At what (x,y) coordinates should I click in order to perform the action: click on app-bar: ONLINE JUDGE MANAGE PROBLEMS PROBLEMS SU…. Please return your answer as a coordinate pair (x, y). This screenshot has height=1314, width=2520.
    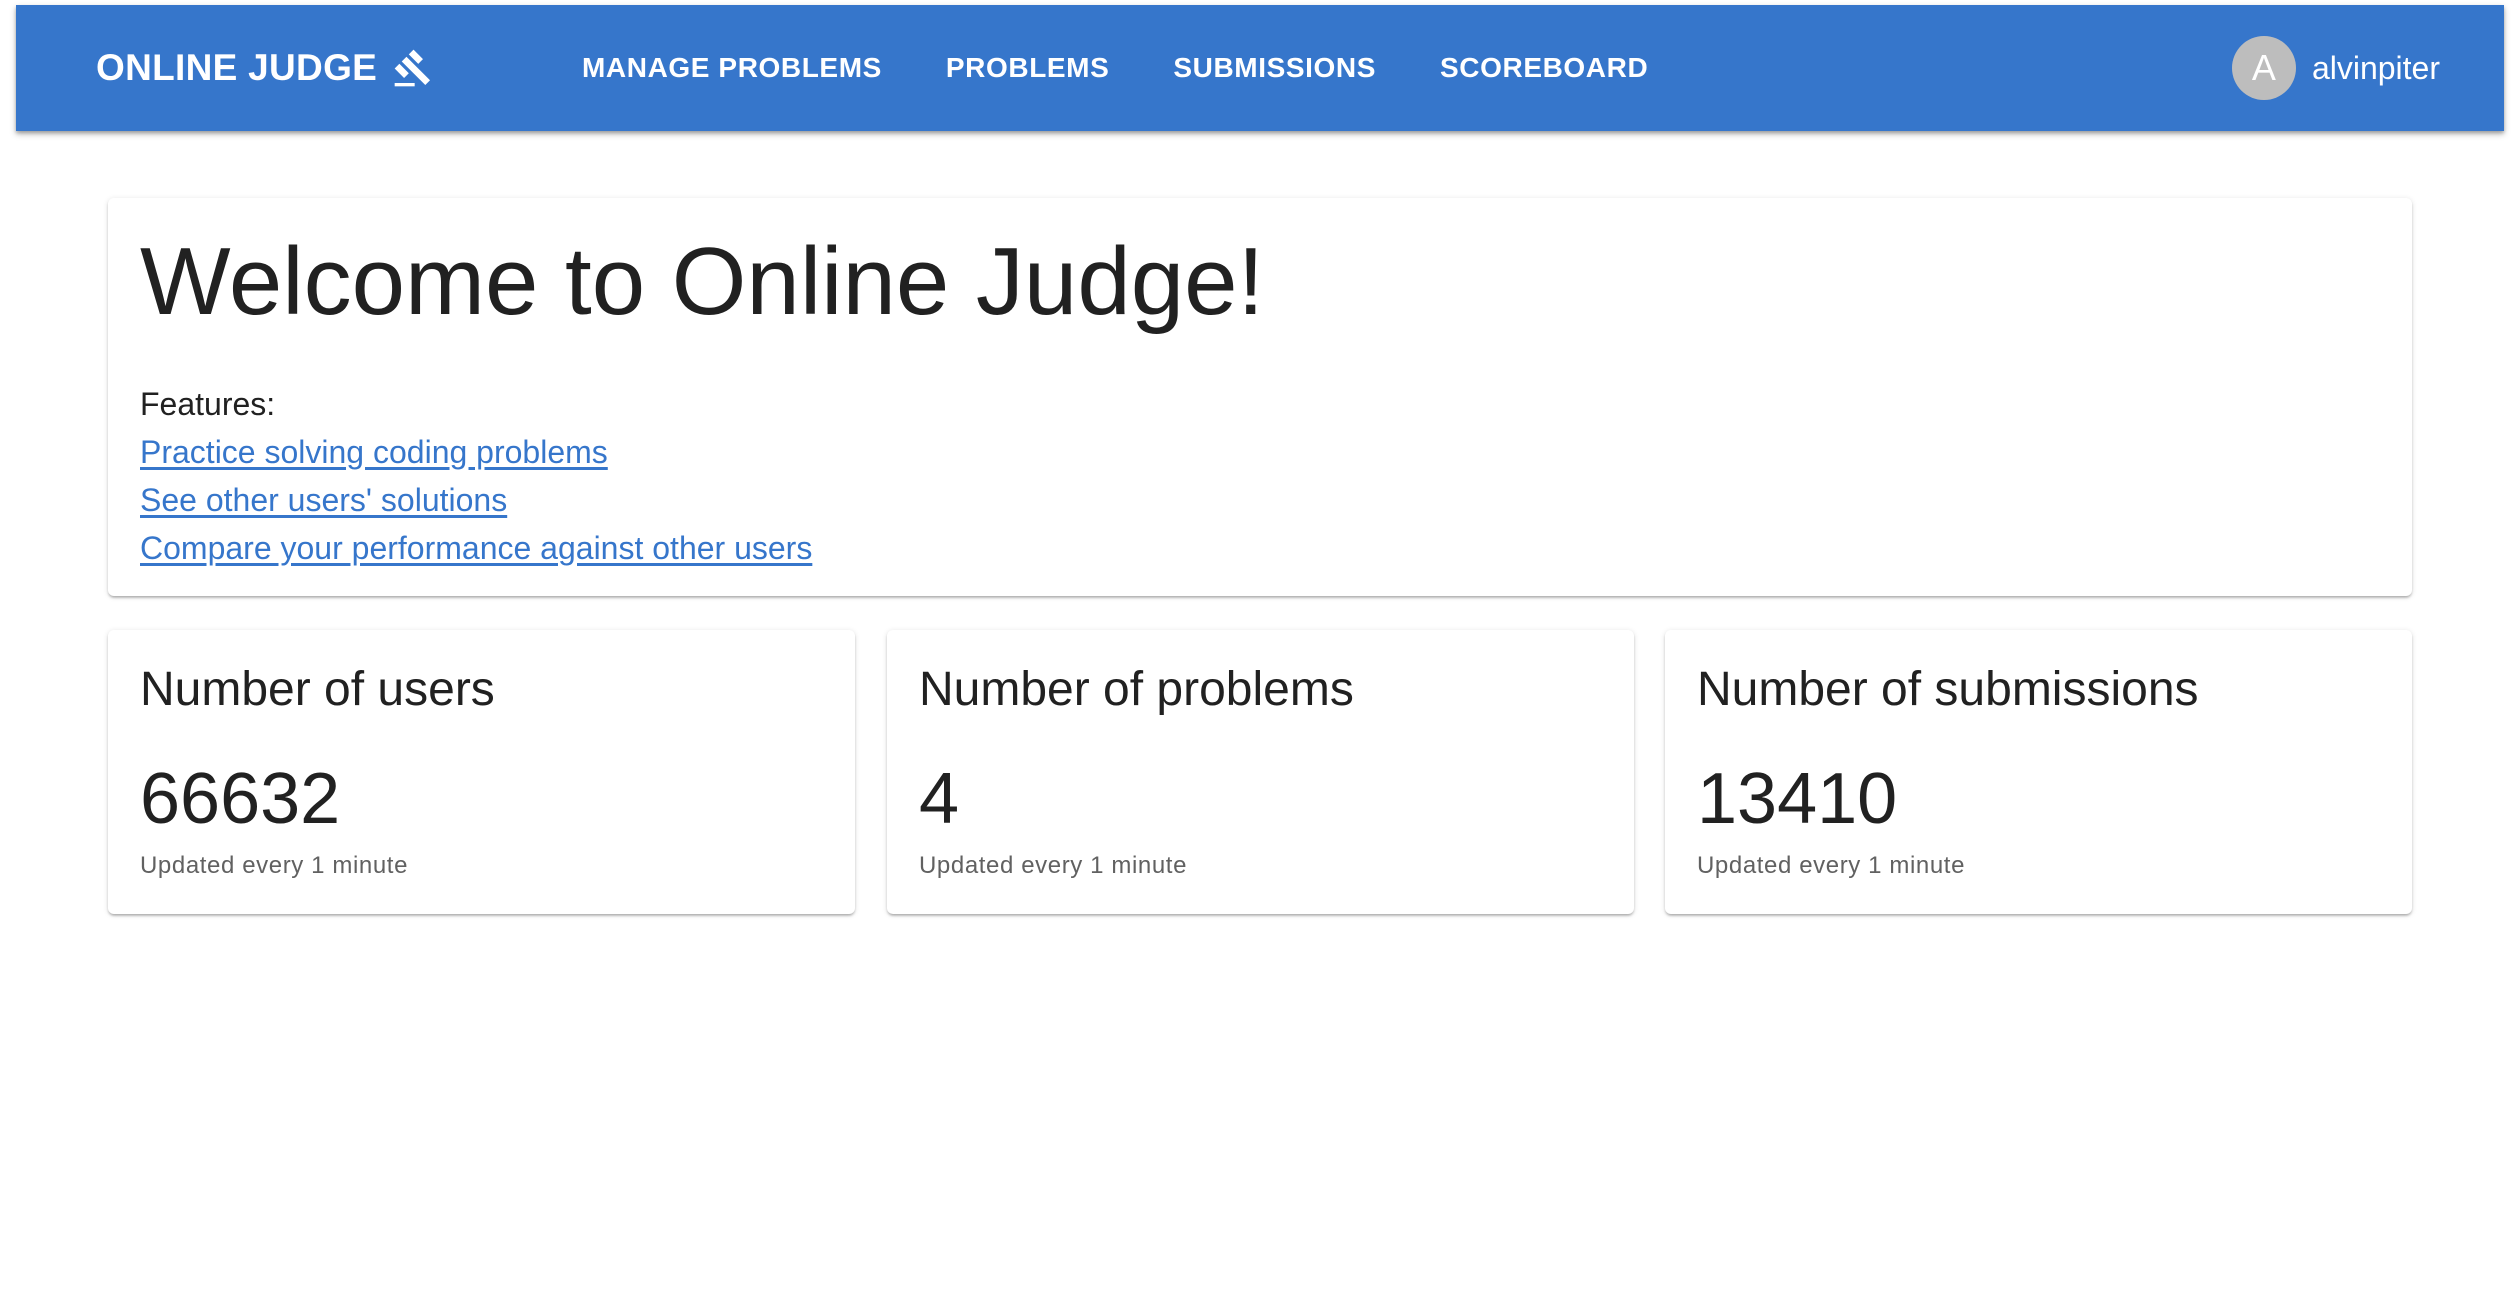
    Looking at the image, I should click on (1260, 68).